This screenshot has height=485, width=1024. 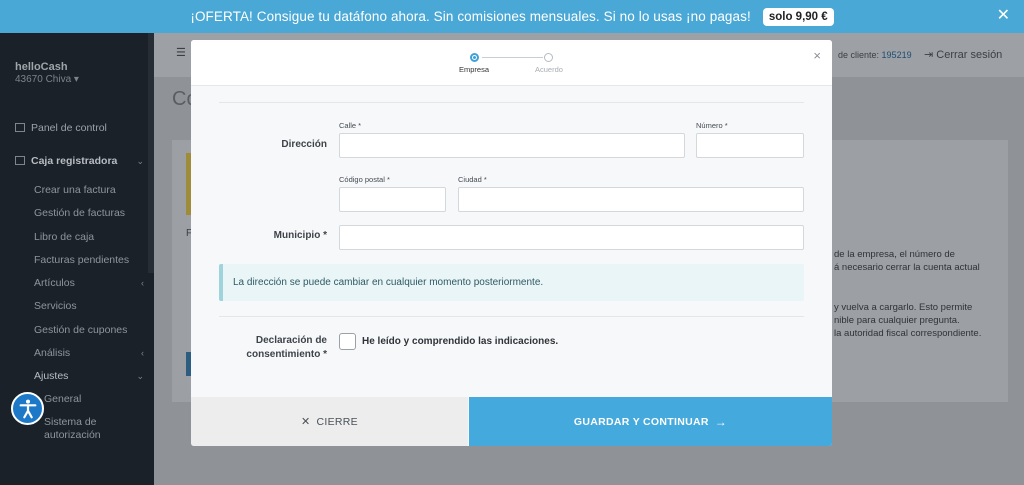 What do you see at coordinates (41, 67) in the screenshot?
I see `brand-name: helloCash` at bounding box center [41, 67].